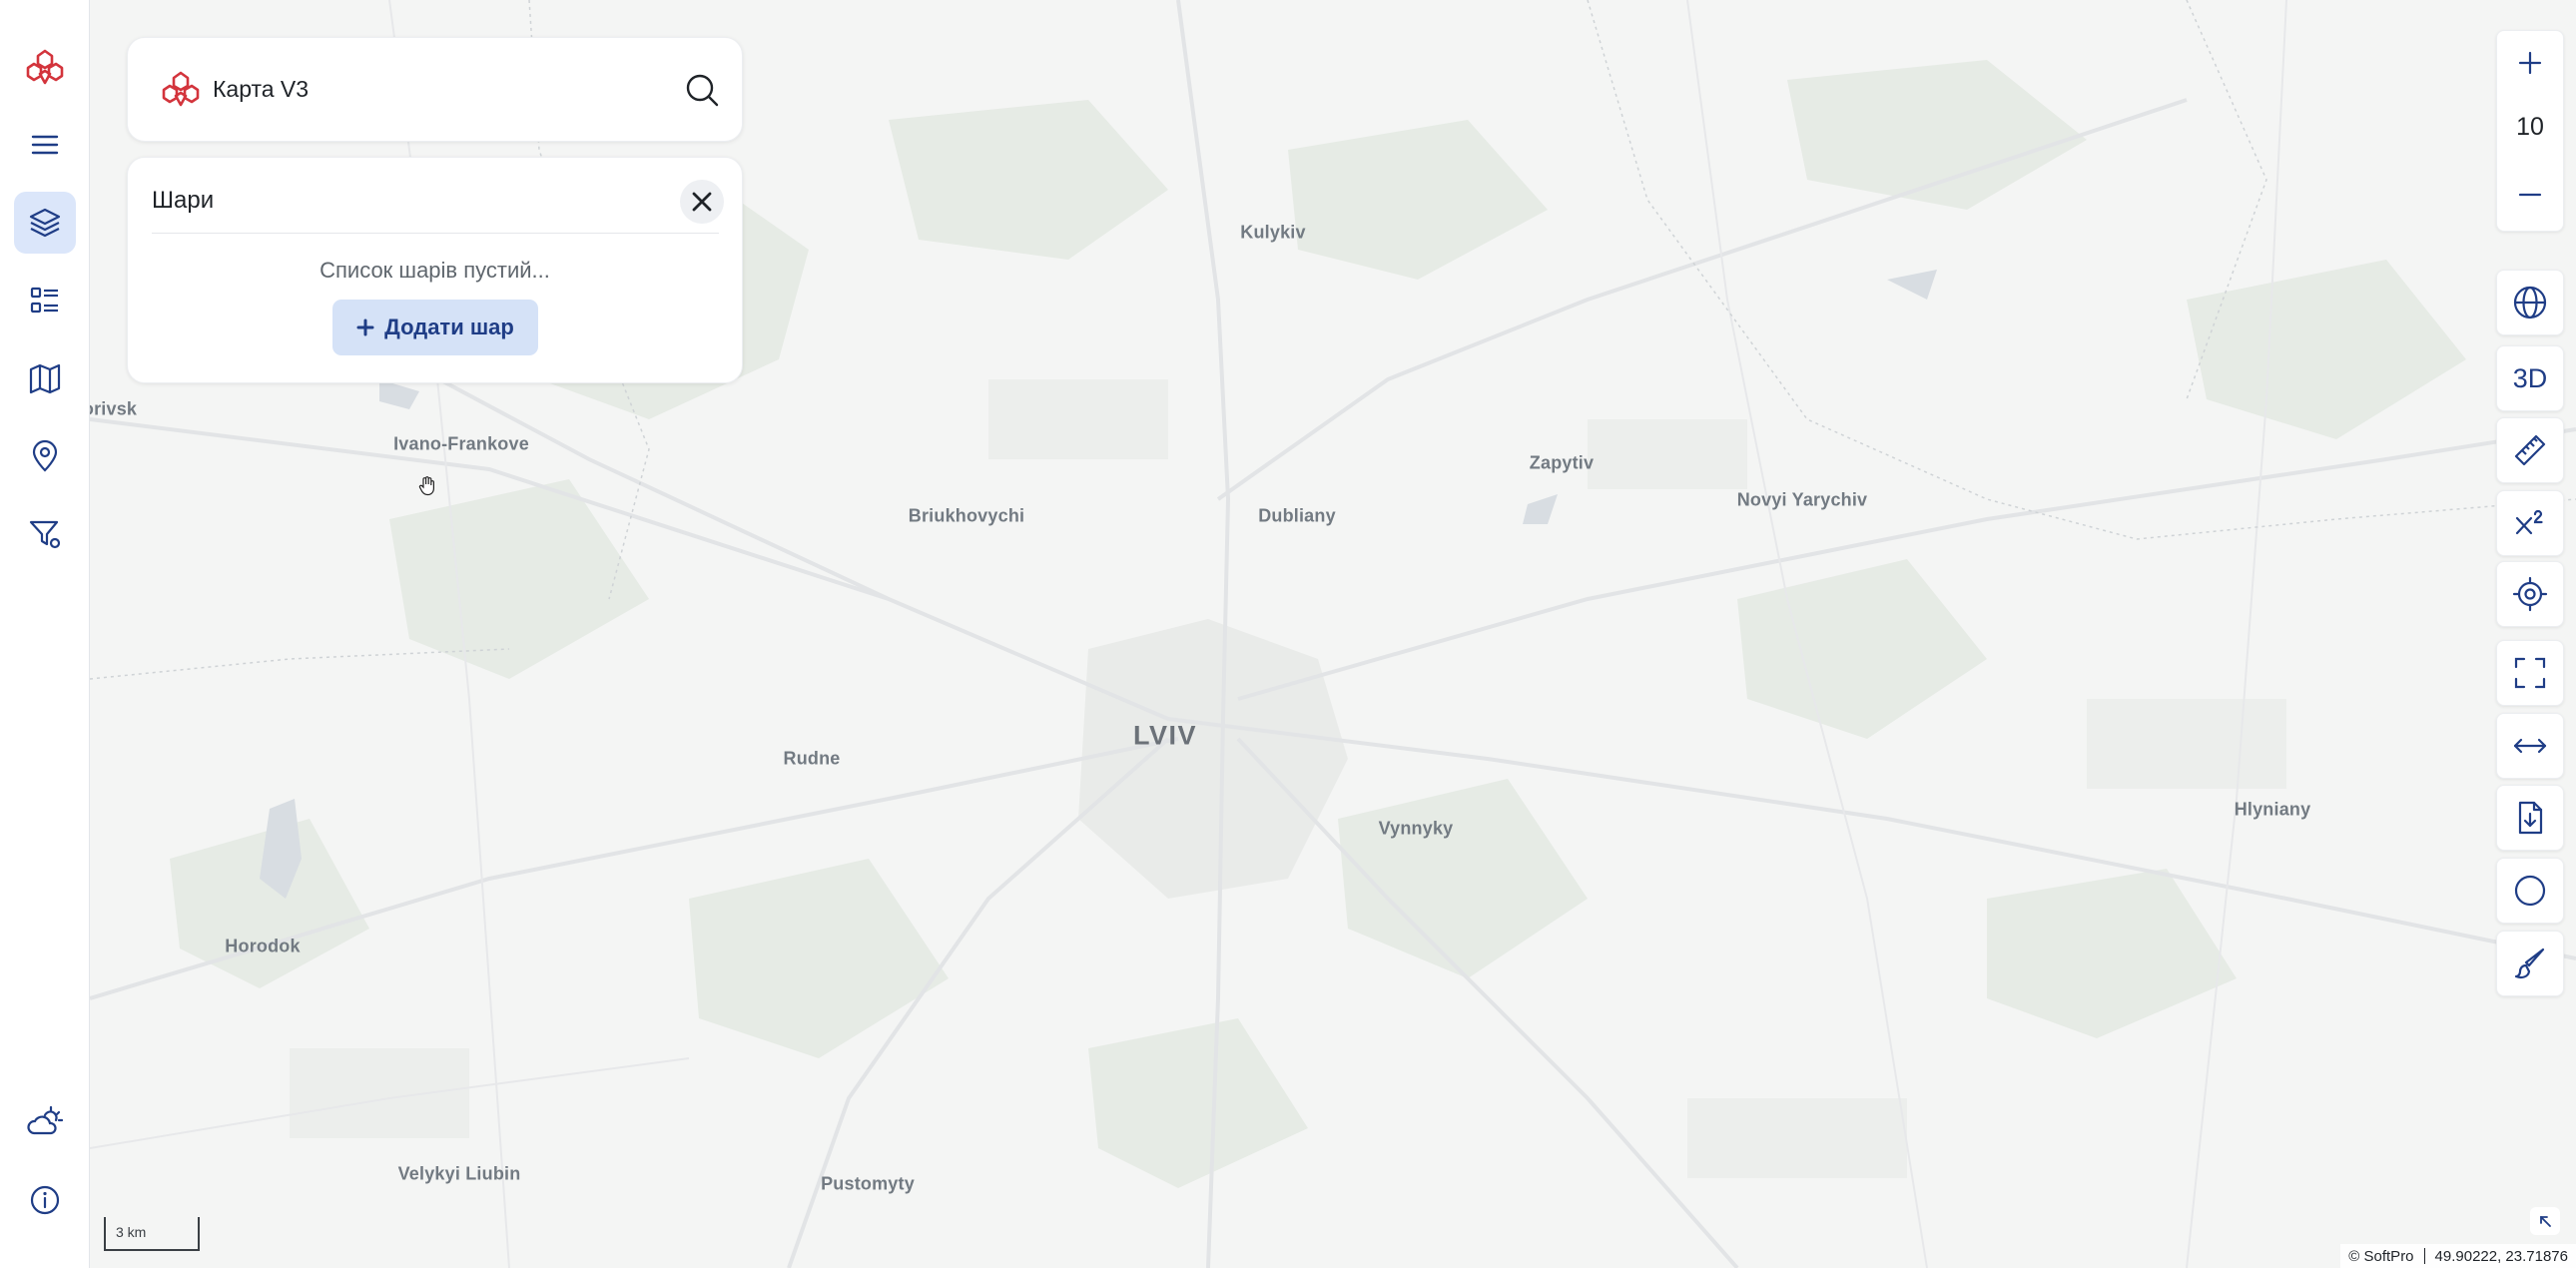 The width and height of the screenshot is (2576, 1268). What do you see at coordinates (1297, 515) in the screenshot?
I see `place-label: Dubliany` at bounding box center [1297, 515].